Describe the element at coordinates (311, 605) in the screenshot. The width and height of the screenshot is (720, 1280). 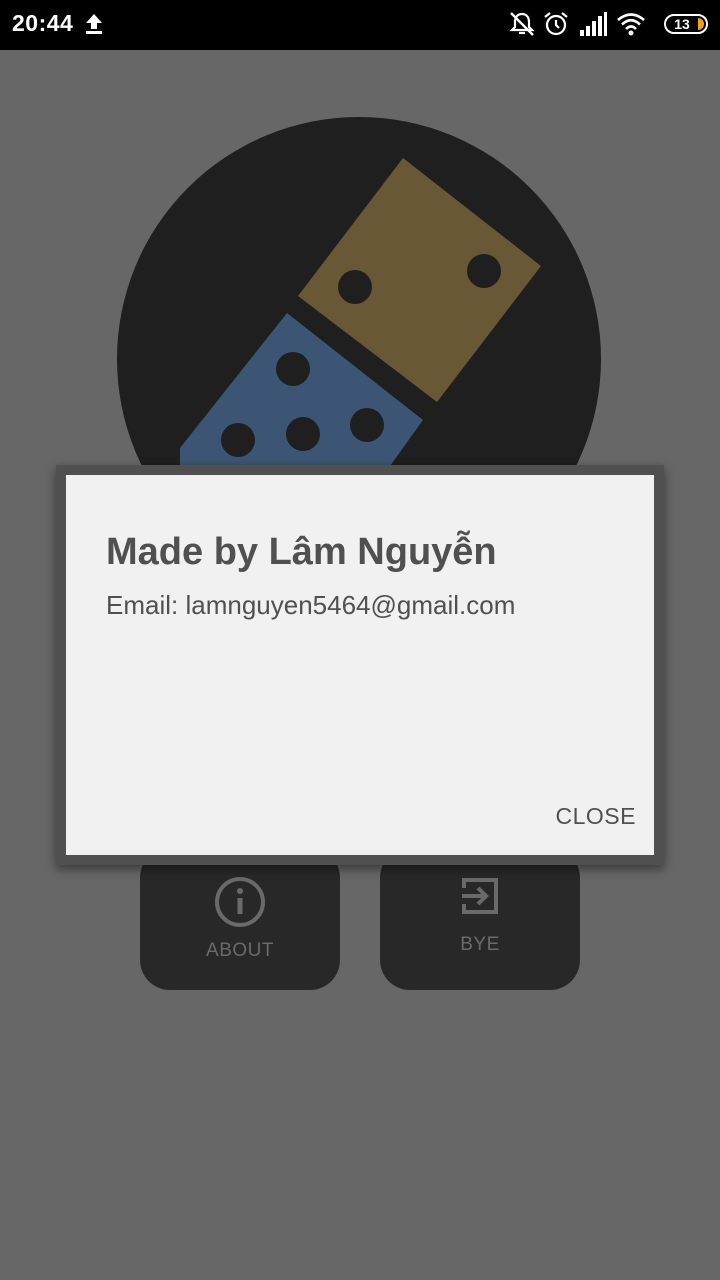
I see `dialog-message: Email: lamnguyen5464@gmail.com` at that location.